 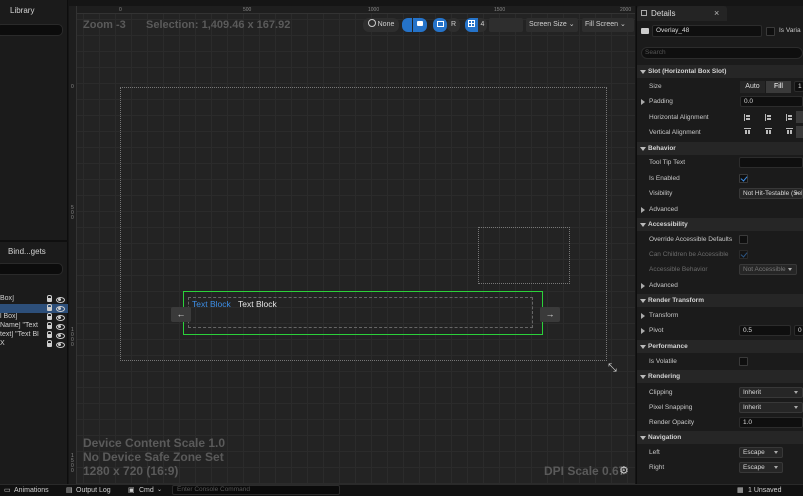 I want to click on tree-row: Name] "Text, so click(x=34, y=326).